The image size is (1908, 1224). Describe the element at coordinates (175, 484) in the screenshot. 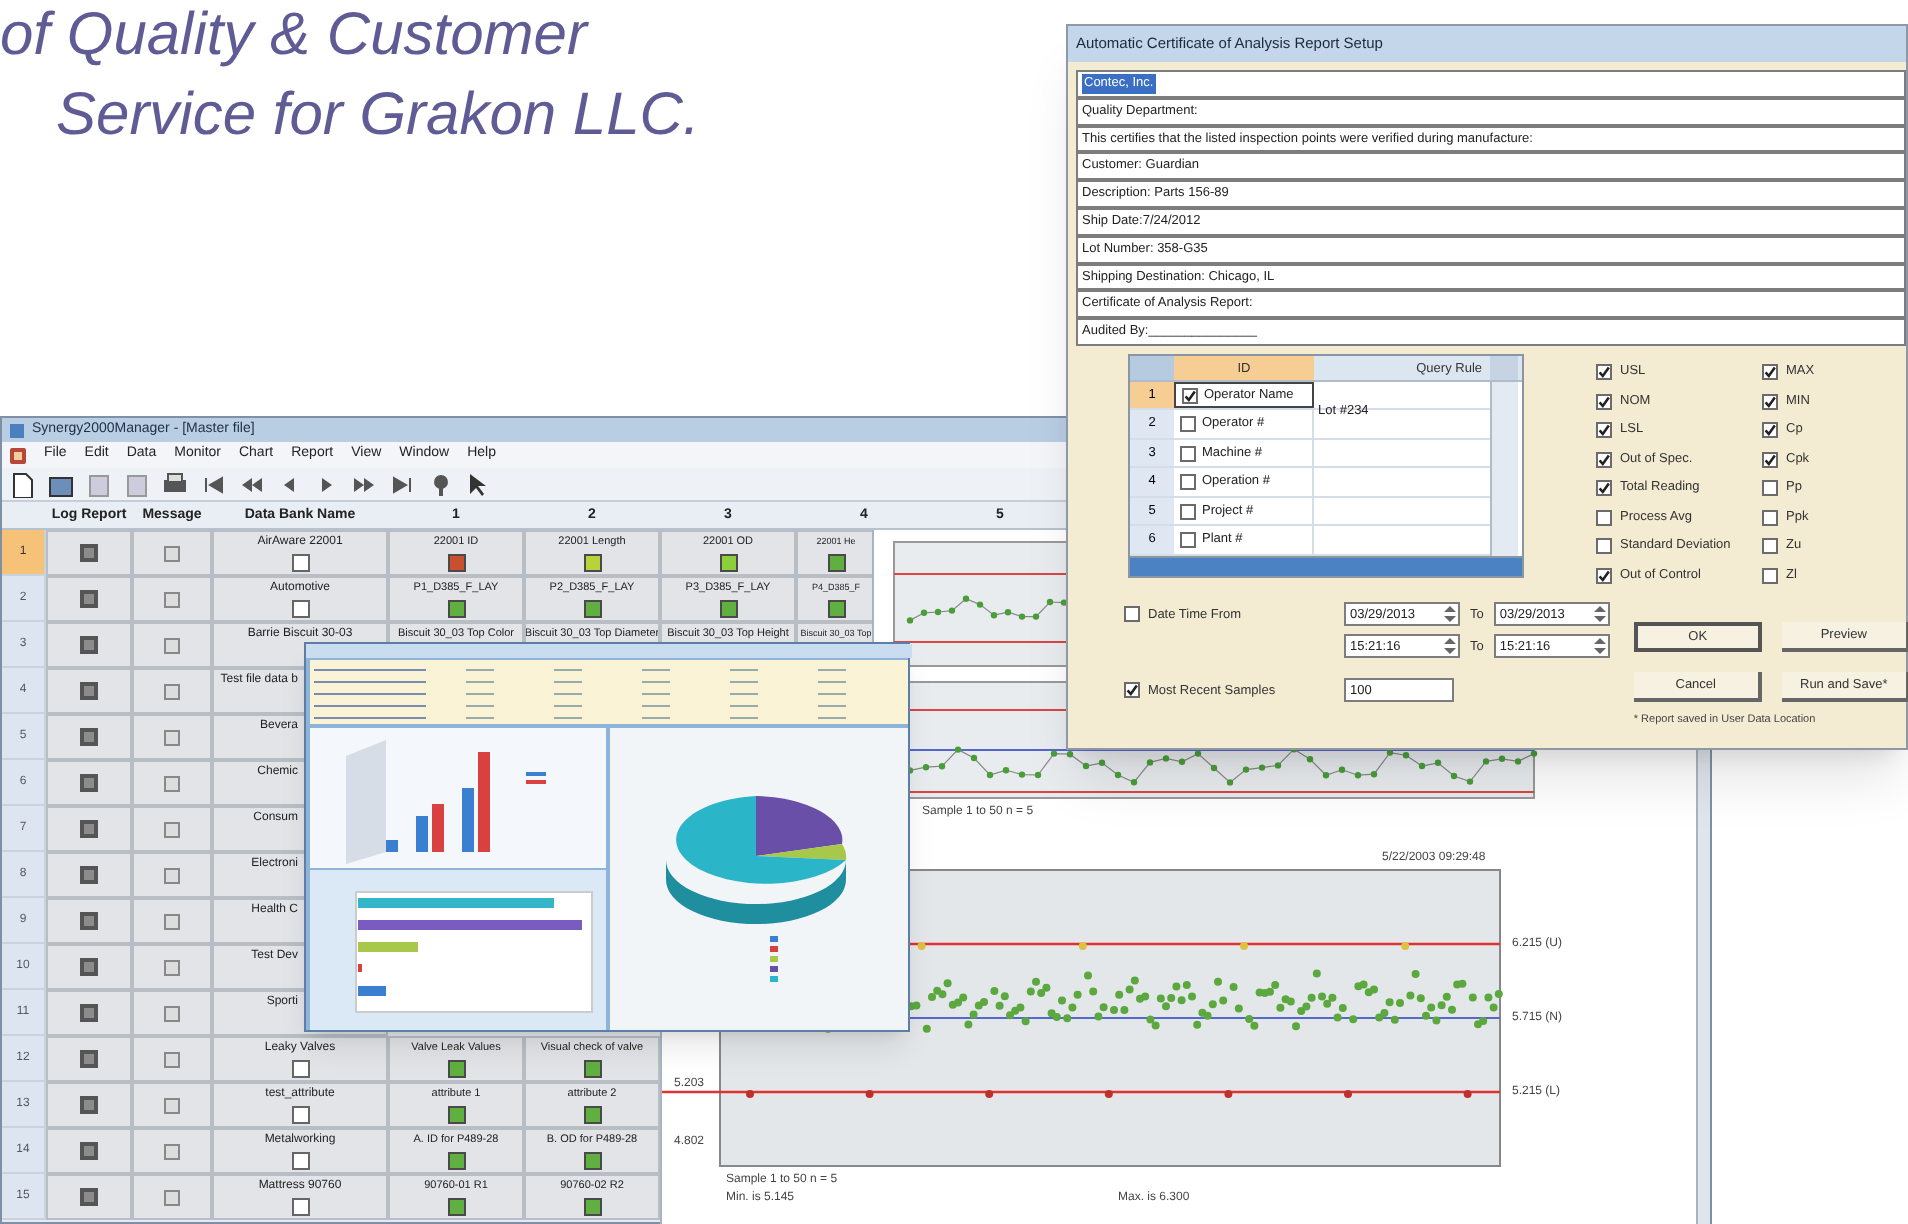

I see `print-icon` at that location.